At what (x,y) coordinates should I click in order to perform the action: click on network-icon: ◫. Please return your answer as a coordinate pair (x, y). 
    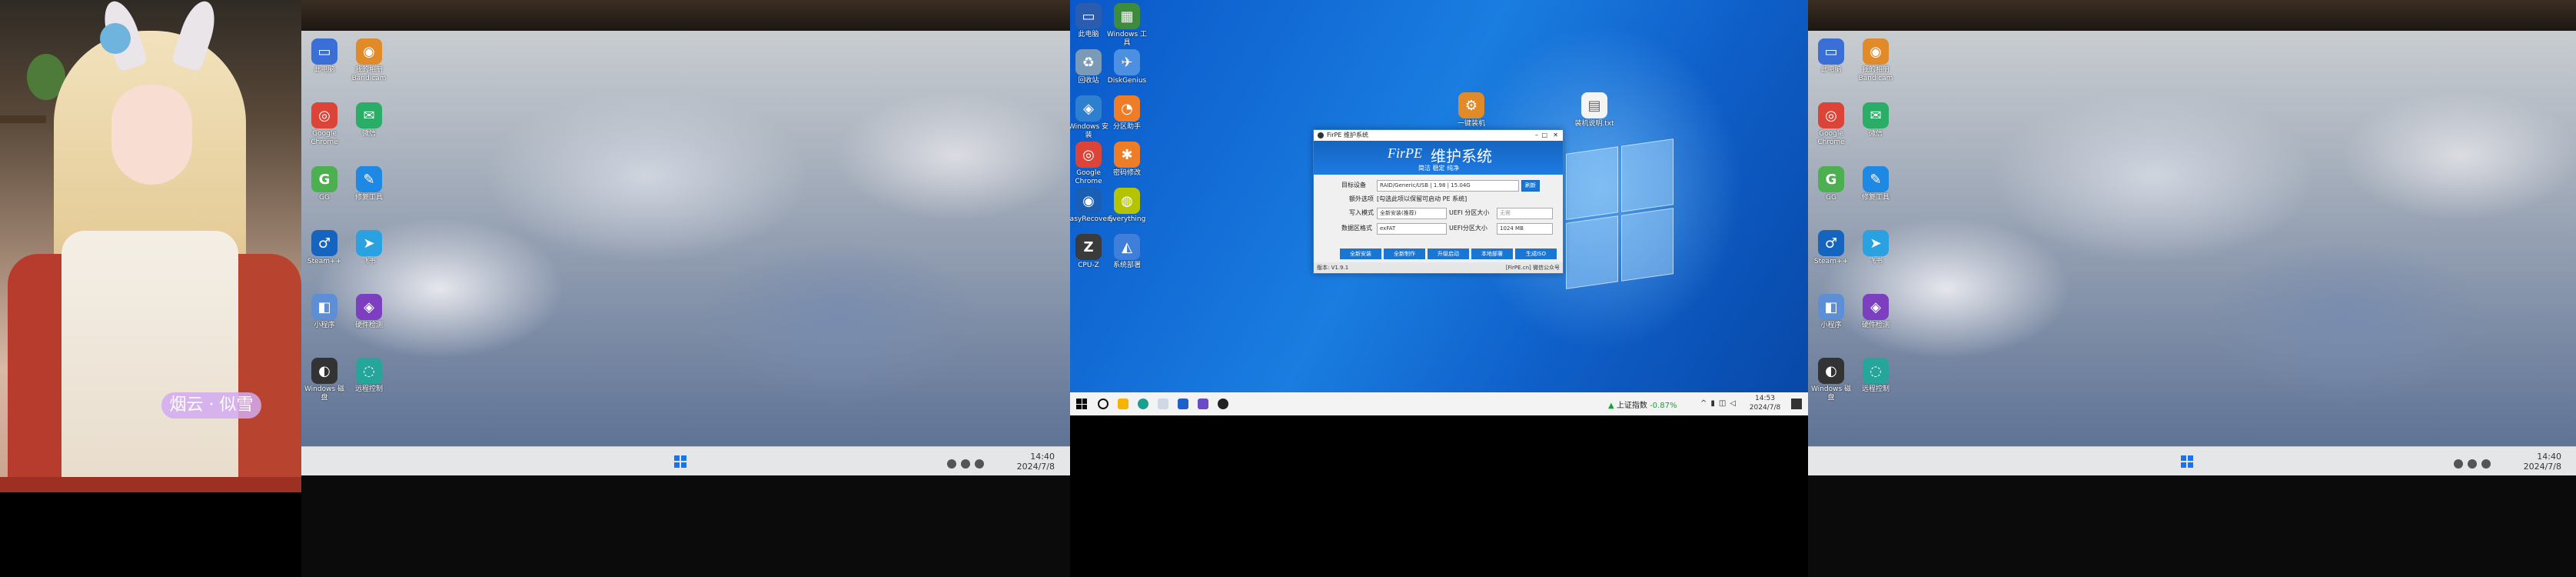
    Looking at the image, I should click on (1724, 403).